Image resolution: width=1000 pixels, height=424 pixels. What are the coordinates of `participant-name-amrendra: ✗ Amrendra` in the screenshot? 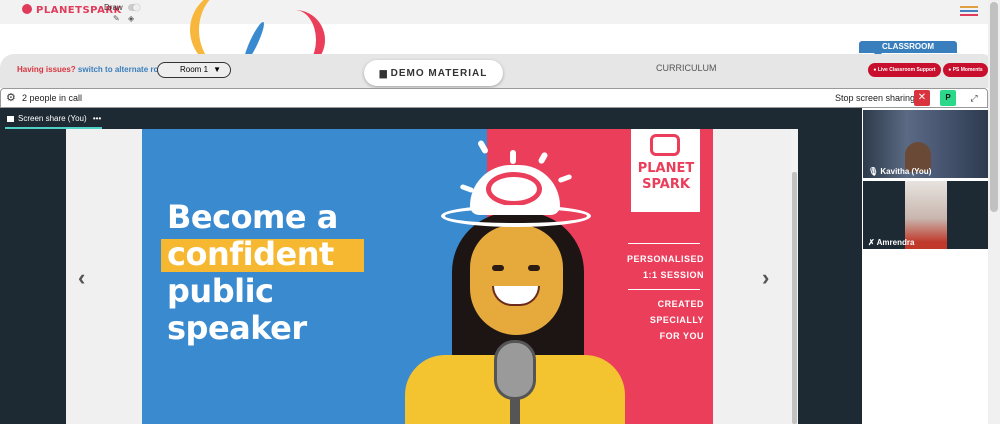 It's located at (891, 242).